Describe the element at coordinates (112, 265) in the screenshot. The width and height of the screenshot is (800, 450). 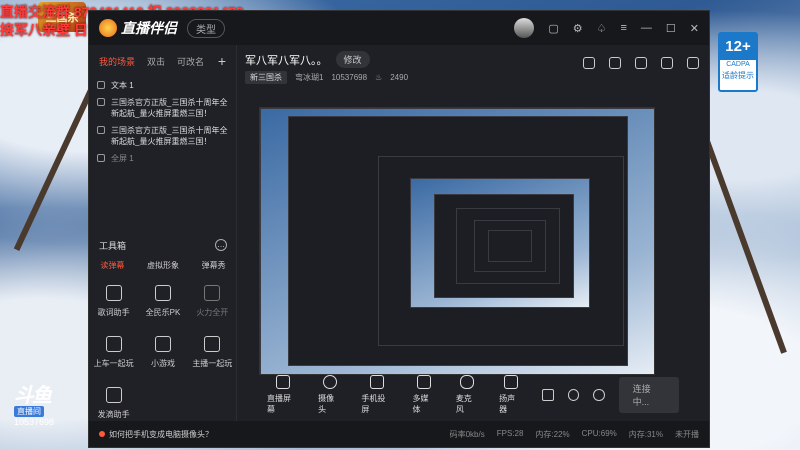
I see `tab-read-danmaku: 读弹幕` at that location.